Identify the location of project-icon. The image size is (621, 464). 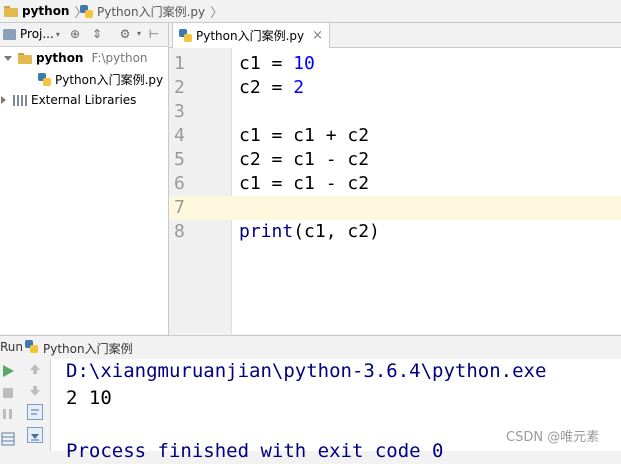
(9, 34).